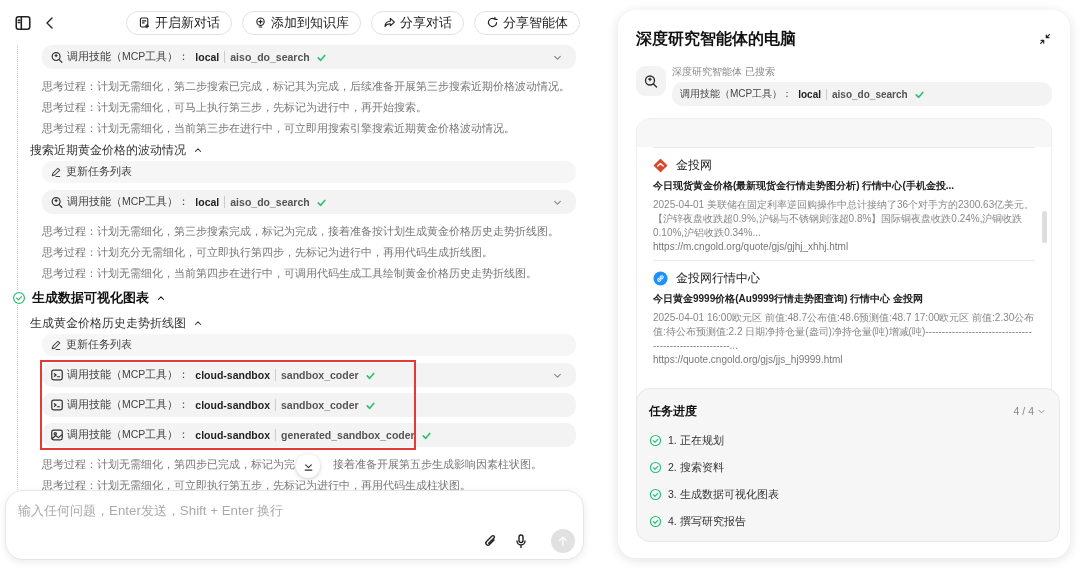 This screenshot has width=1080, height=568. Describe the element at coordinates (57, 435) in the screenshot. I see `image-icon` at that location.